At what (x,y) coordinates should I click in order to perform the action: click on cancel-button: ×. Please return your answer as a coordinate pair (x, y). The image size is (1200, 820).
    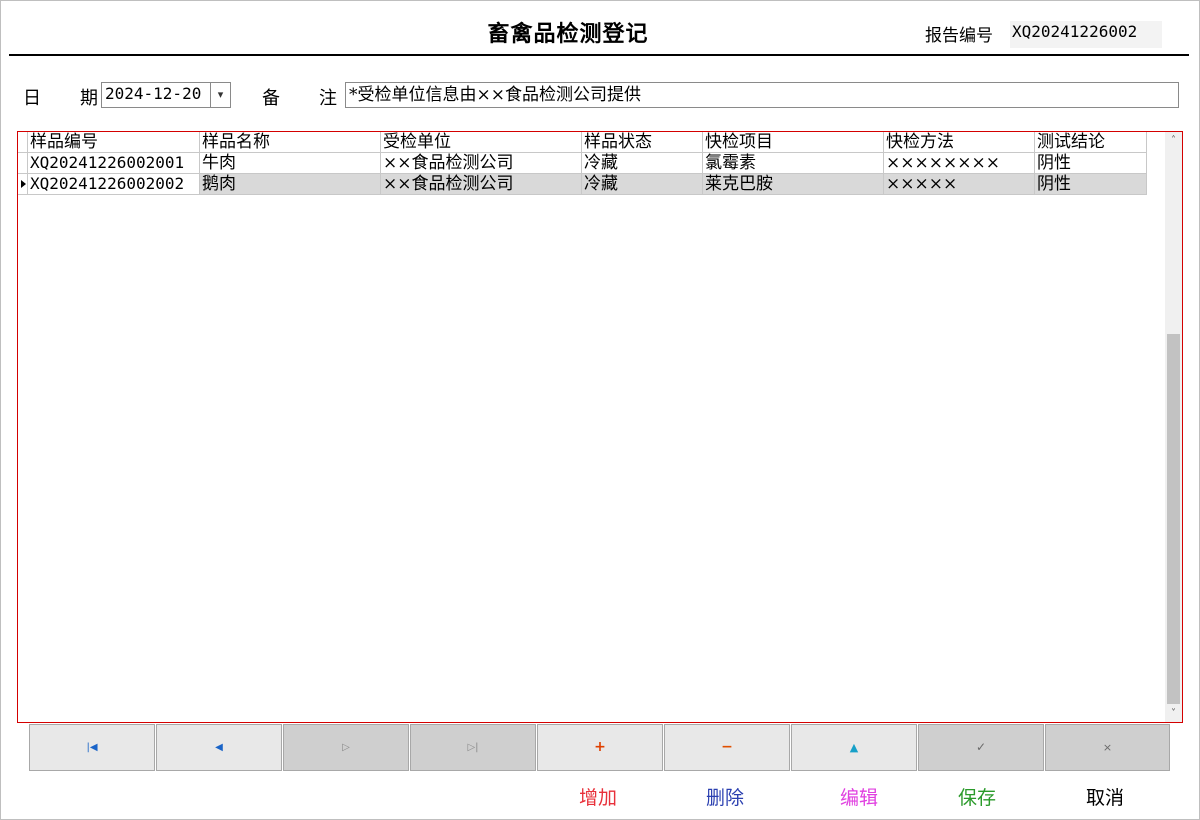
    Looking at the image, I should click on (1107, 747).